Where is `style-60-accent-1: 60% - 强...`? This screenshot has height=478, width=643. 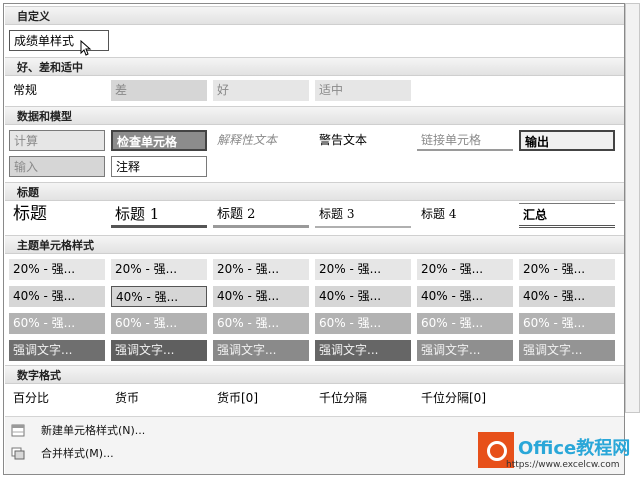 style-60-accent-1: 60% - 强... is located at coordinates (57, 323).